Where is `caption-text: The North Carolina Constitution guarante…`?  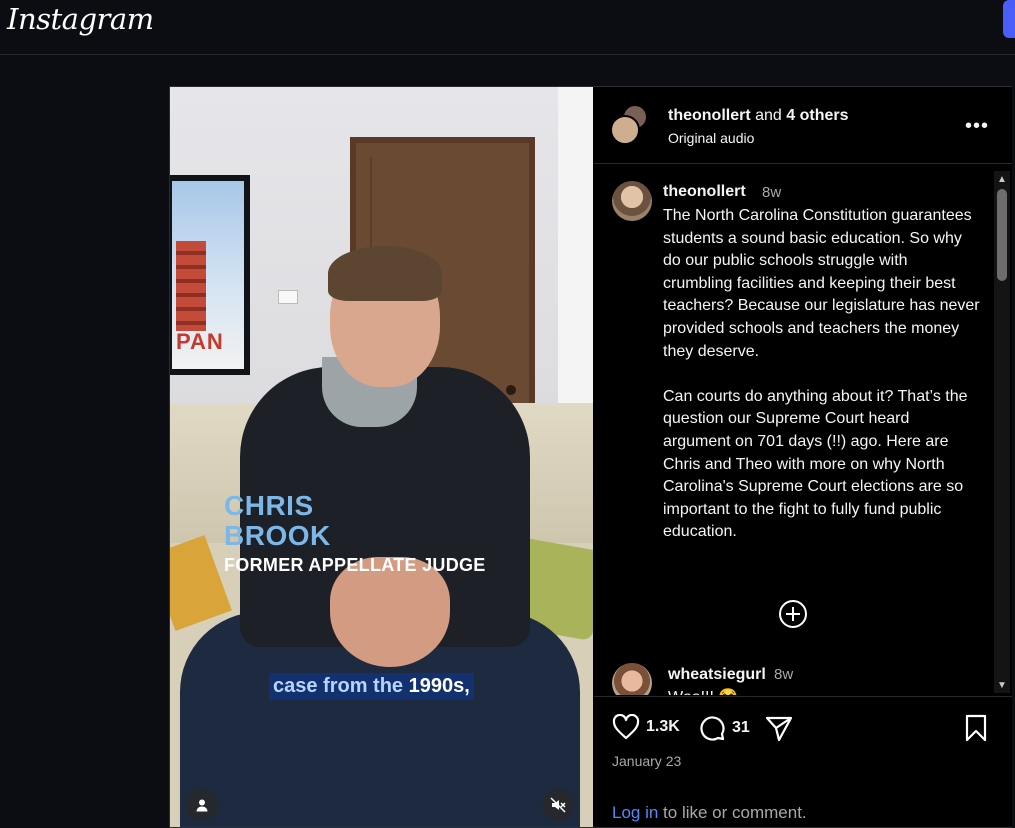
caption-text: The North Carolina Constitution guarante… is located at coordinates (821, 374).